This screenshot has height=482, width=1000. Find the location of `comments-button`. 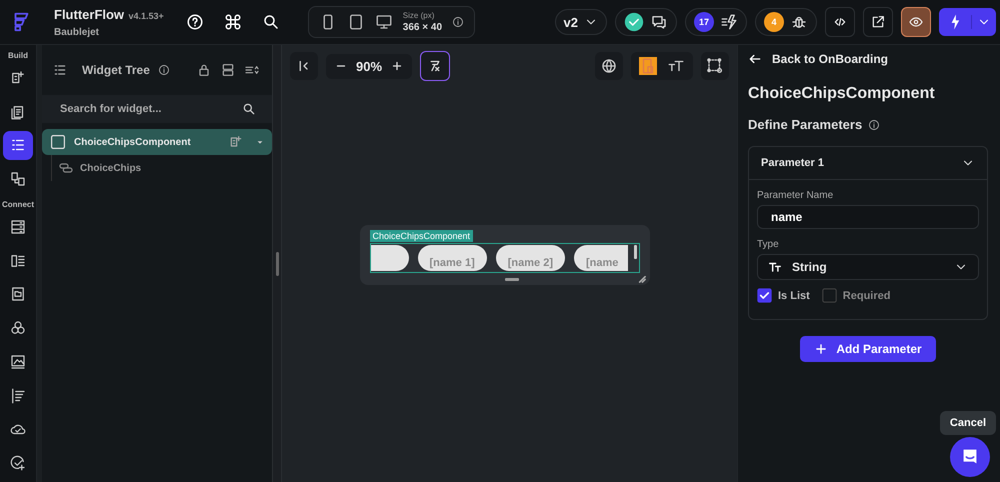

comments-button is located at coordinates (646, 22).